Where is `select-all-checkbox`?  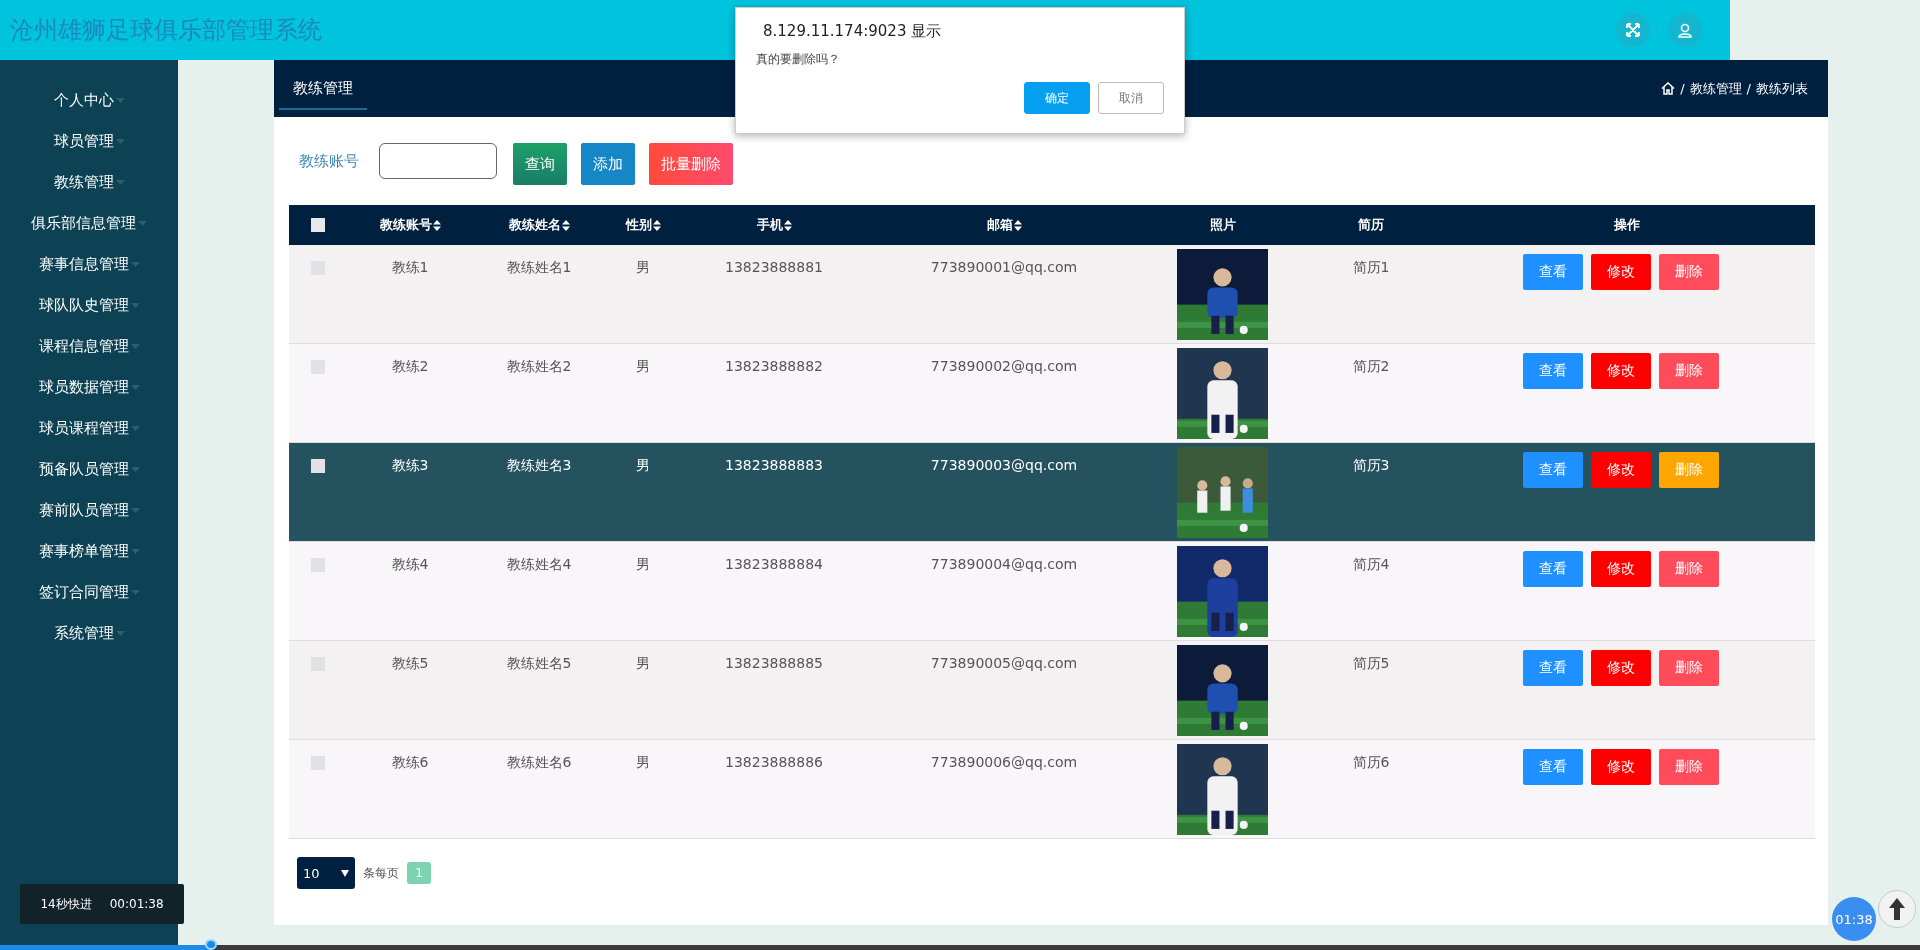
select-all-checkbox is located at coordinates (318, 225).